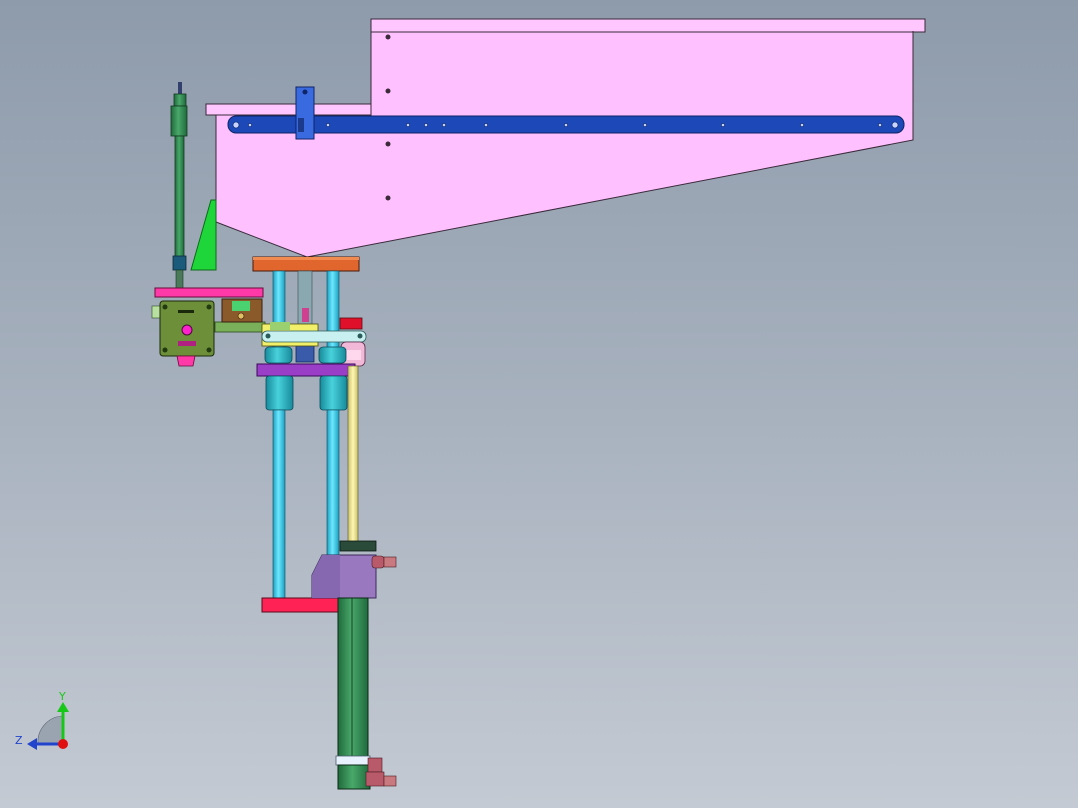 This screenshot has height=808, width=1078. I want to click on y-axis-label: Y, so click(62, 696).